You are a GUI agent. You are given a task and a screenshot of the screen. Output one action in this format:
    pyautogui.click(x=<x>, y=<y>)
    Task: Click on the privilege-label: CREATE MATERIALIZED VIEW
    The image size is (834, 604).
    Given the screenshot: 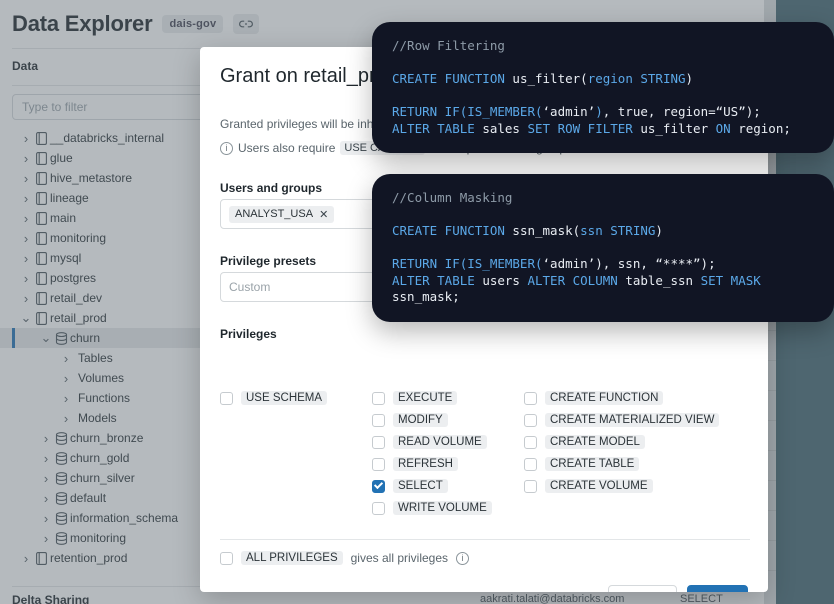 What is the action you would take?
    pyautogui.click(x=632, y=420)
    